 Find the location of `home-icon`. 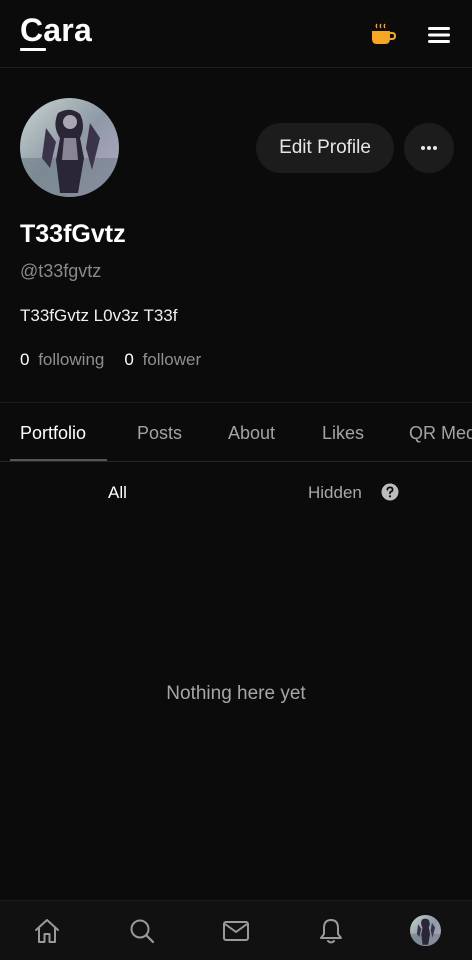

home-icon is located at coordinates (47, 931).